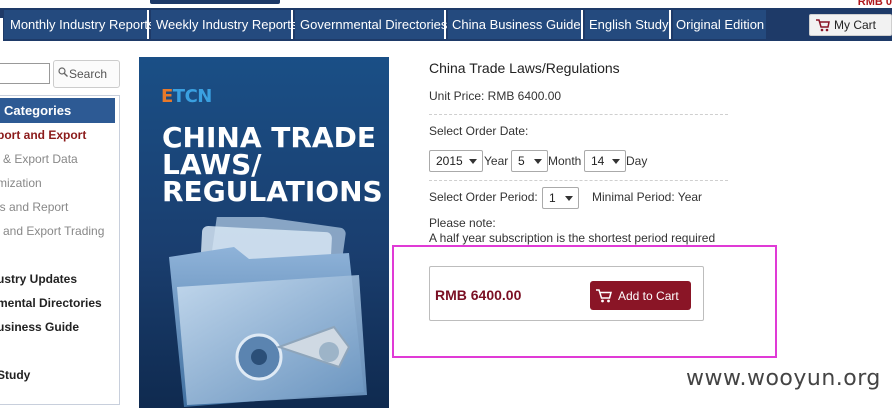 The height and width of the screenshot is (408, 892). Describe the element at coordinates (446, 4) in the screenshot. I see `top-strip` at that location.